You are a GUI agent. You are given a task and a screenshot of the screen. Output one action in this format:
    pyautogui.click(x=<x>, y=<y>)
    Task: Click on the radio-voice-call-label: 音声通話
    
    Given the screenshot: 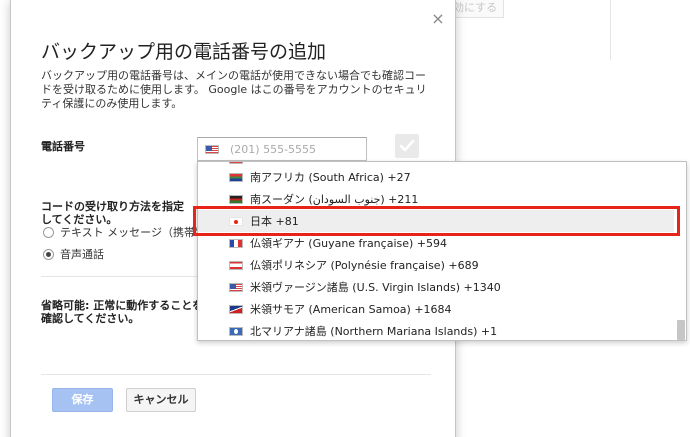 What is the action you would take?
    pyautogui.click(x=82, y=254)
    